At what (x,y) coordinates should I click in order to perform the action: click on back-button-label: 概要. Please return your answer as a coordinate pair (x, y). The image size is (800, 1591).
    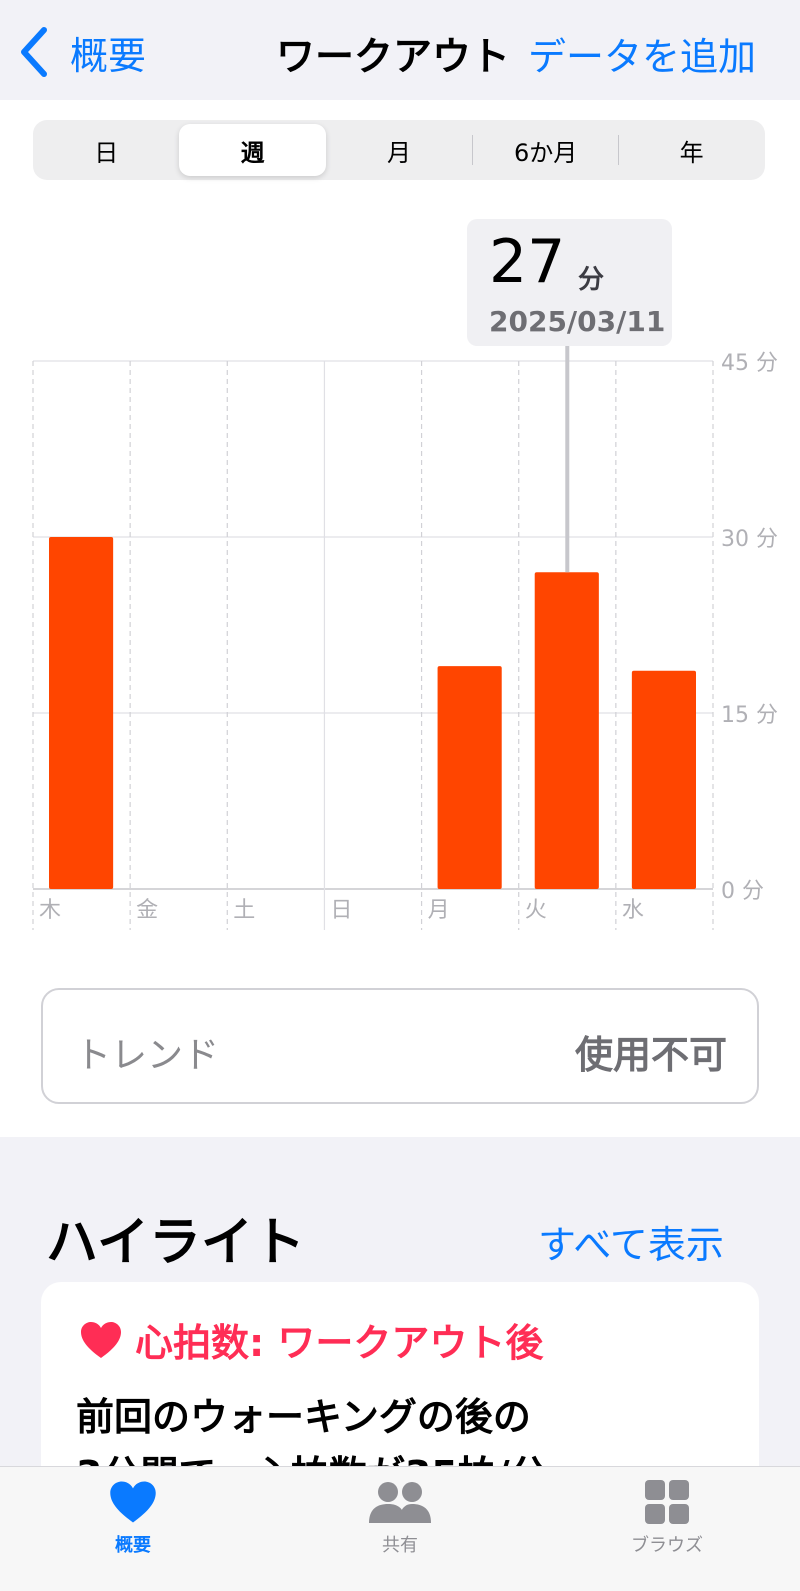
    Looking at the image, I should click on (108, 55).